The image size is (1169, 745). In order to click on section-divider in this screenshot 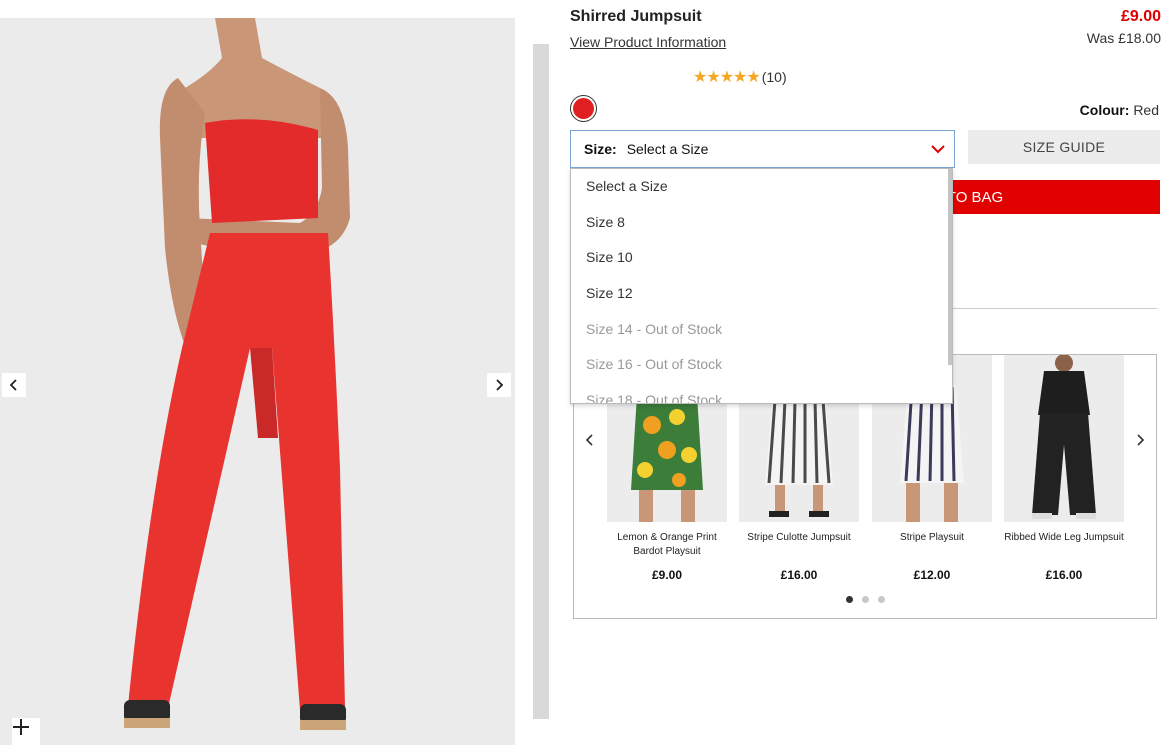, I will do `click(1055, 308)`.